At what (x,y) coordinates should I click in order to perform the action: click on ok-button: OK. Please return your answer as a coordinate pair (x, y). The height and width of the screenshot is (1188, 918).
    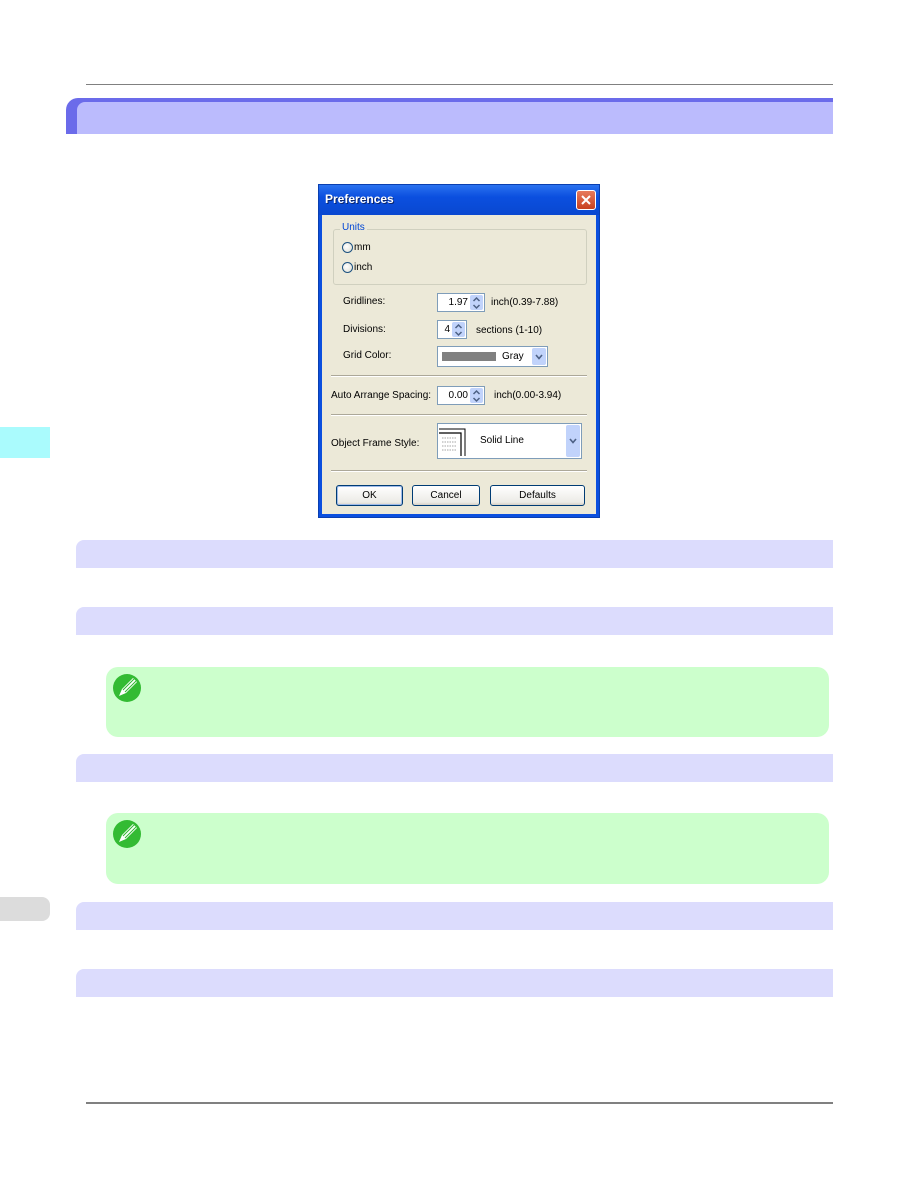
    Looking at the image, I should click on (369, 495).